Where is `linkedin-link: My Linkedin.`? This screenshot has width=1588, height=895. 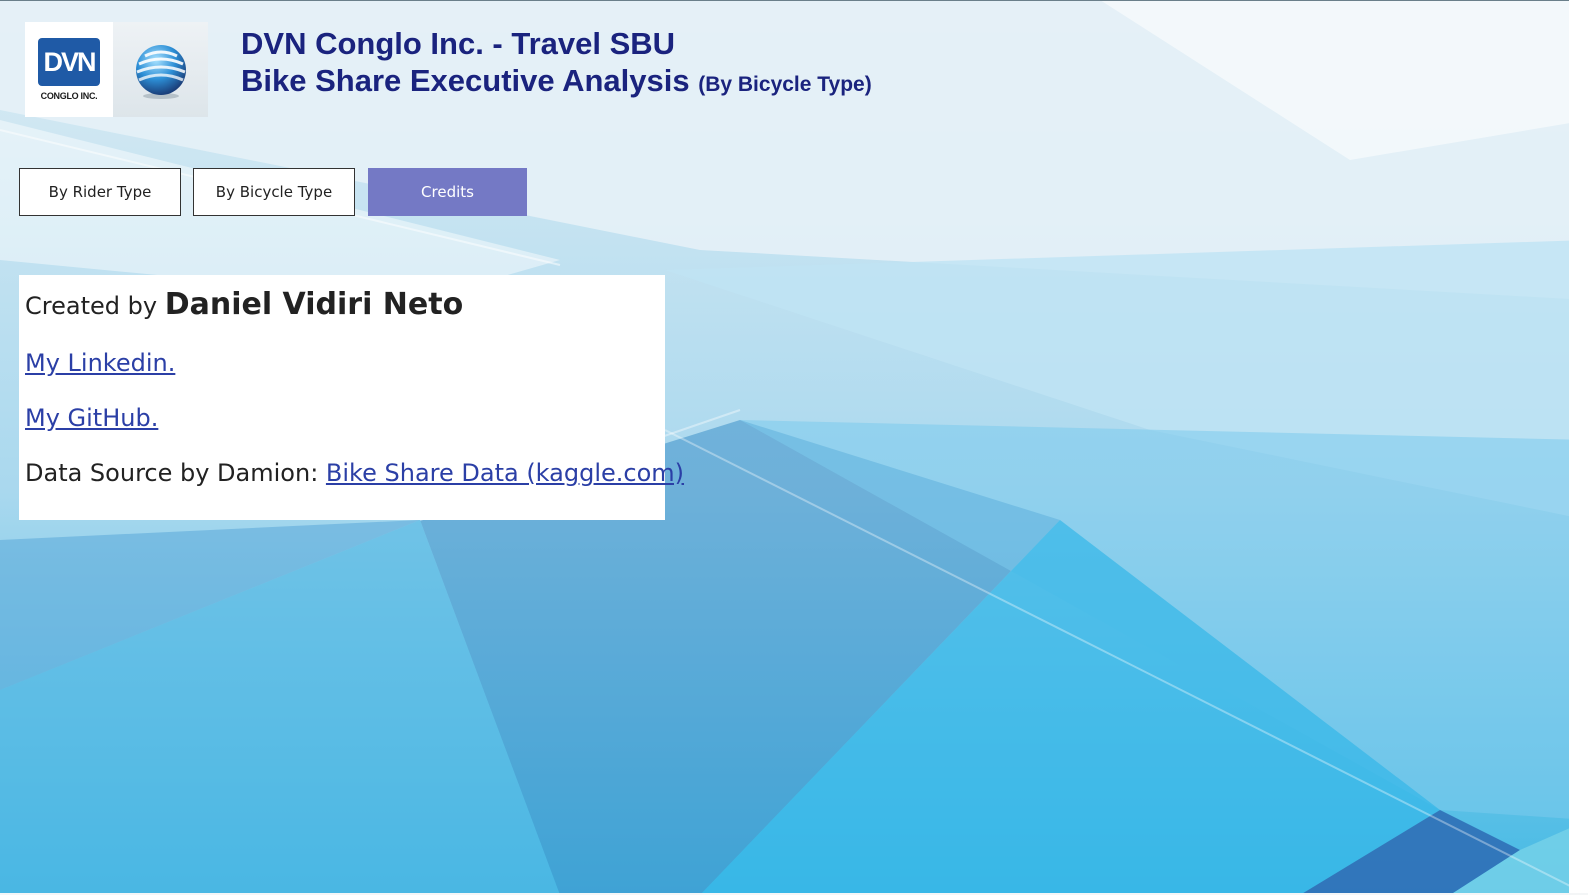 linkedin-link: My Linkedin. is located at coordinates (100, 363).